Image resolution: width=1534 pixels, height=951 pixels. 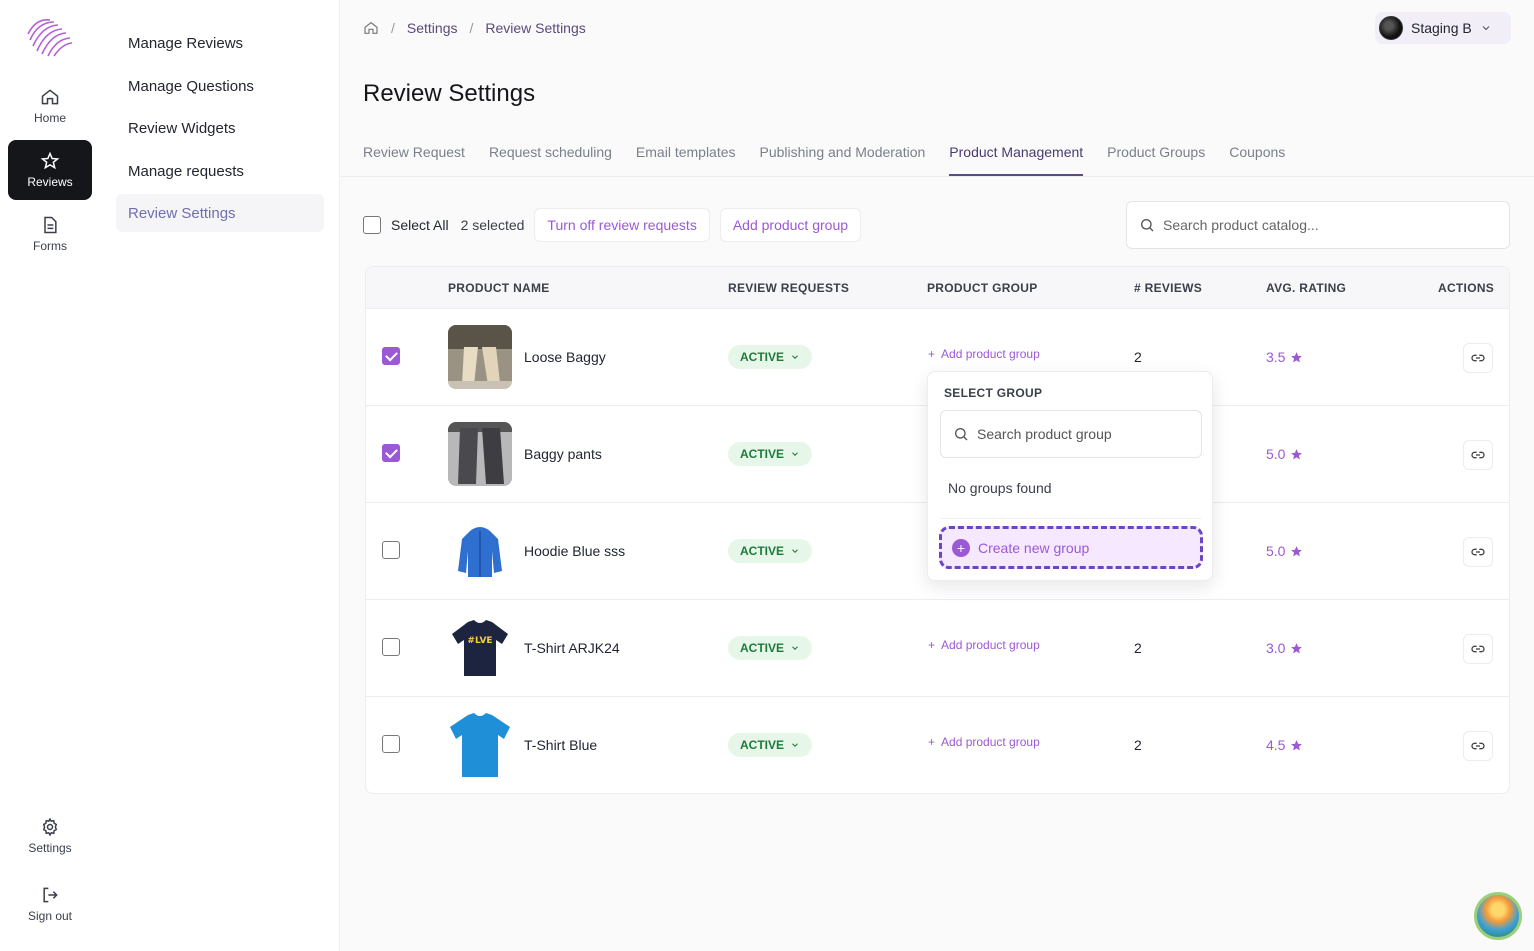 I want to click on product-name: Baggy pants, so click(x=563, y=454).